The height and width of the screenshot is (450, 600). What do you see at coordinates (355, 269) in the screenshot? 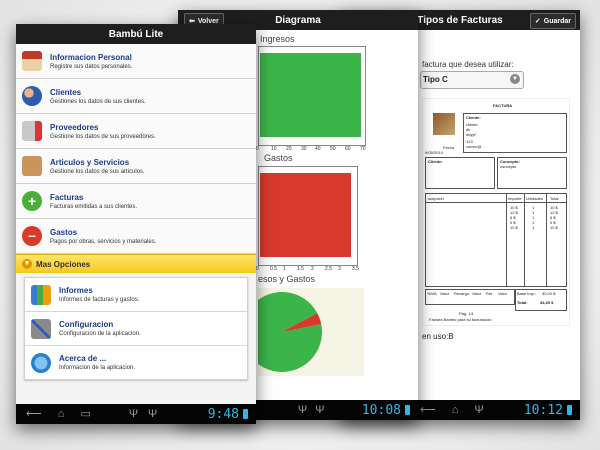
I see `x-tick-label: 3.5` at bounding box center [355, 269].